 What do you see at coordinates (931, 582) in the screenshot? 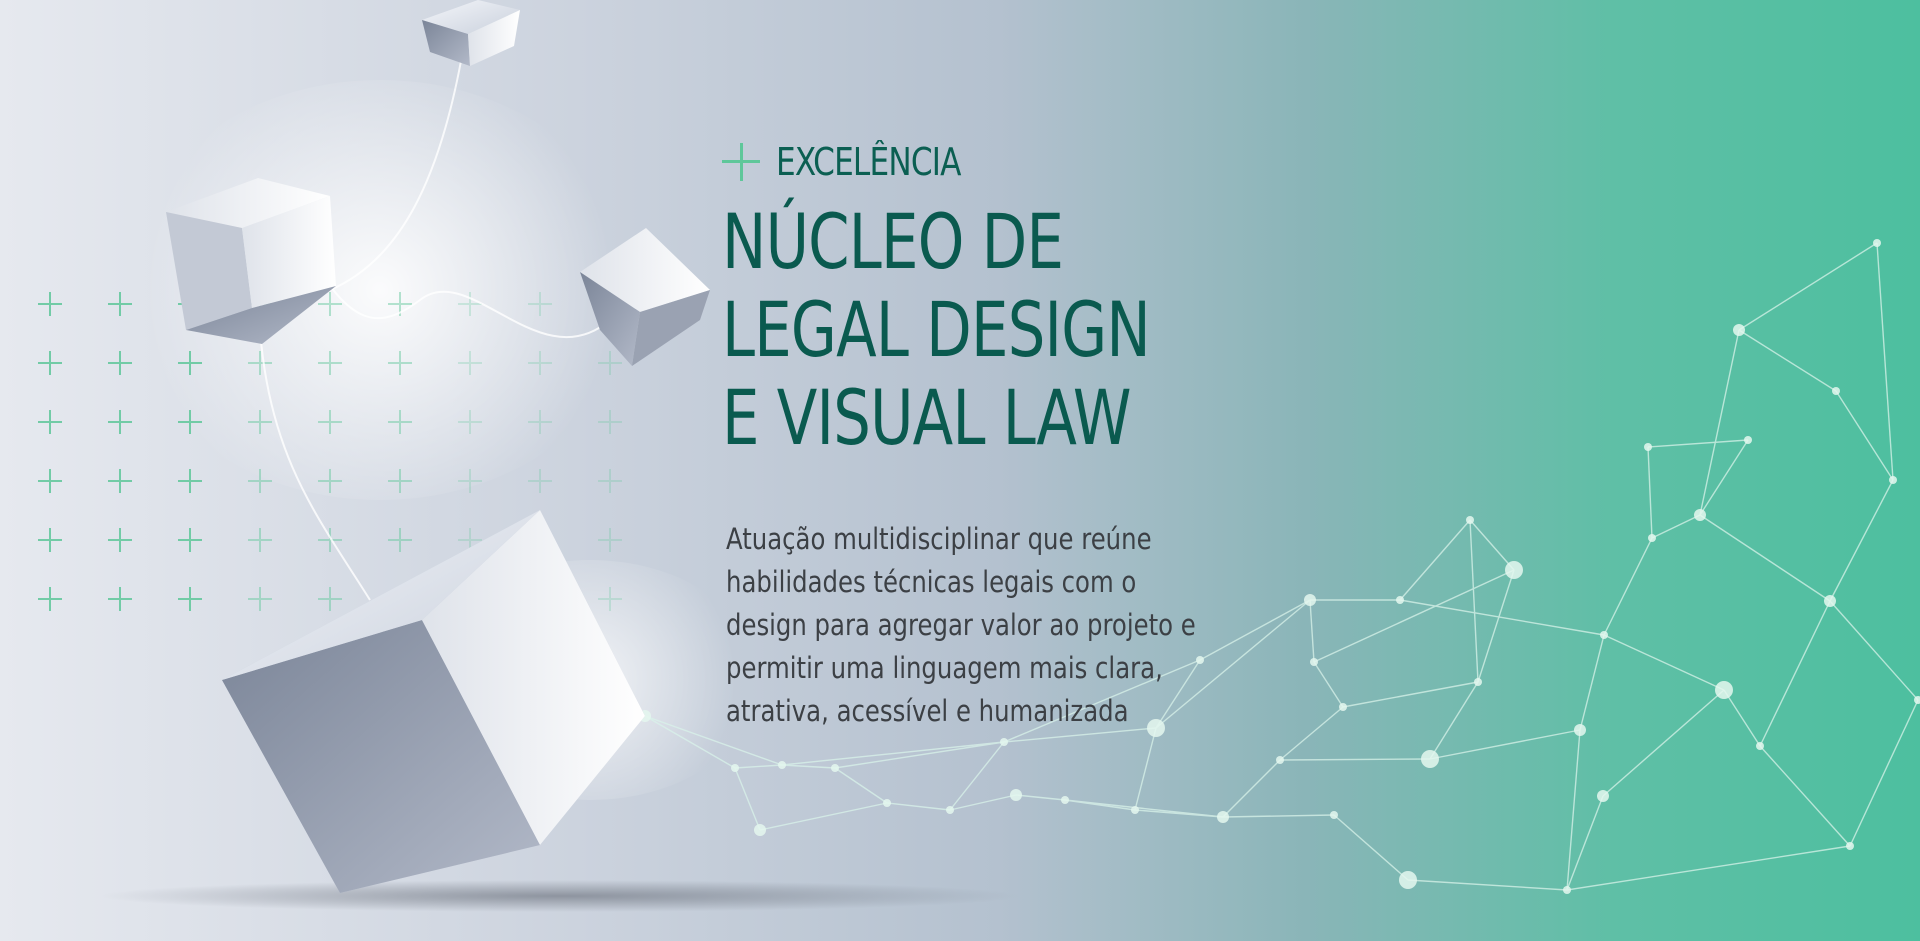
I see `description-line: habilidades técnicas legais com o` at bounding box center [931, 582].